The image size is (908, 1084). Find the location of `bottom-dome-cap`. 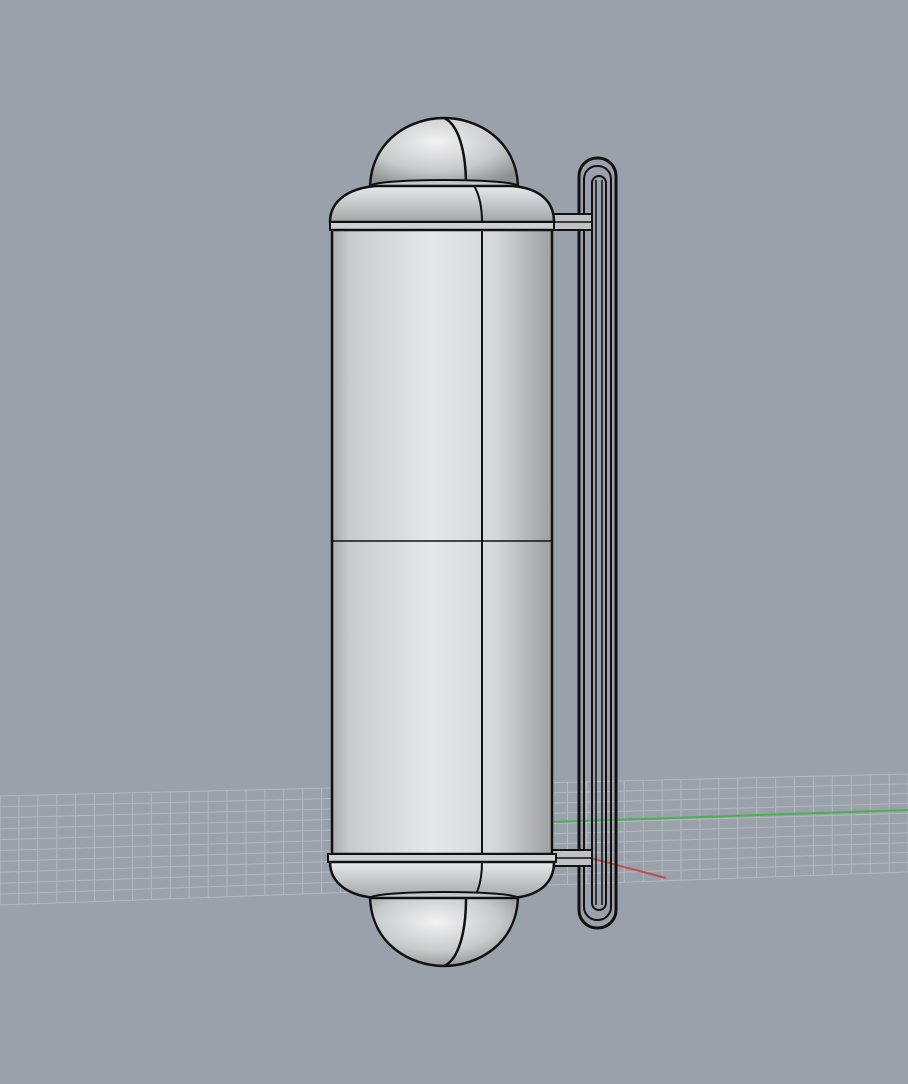

bottom-dome-cap is located at coordinates (444, 929).